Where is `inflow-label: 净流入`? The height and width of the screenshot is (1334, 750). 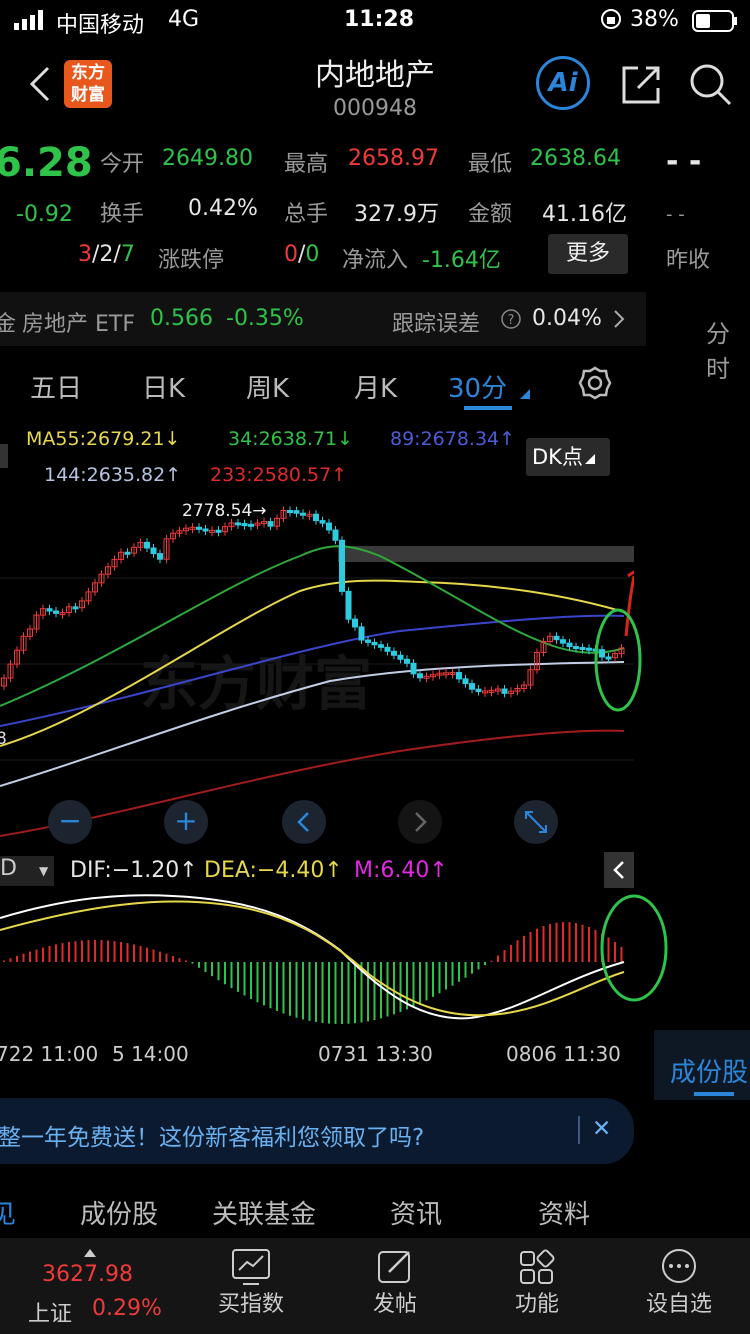 inflow-label: 净流入 is located at coordinates (375, 260).